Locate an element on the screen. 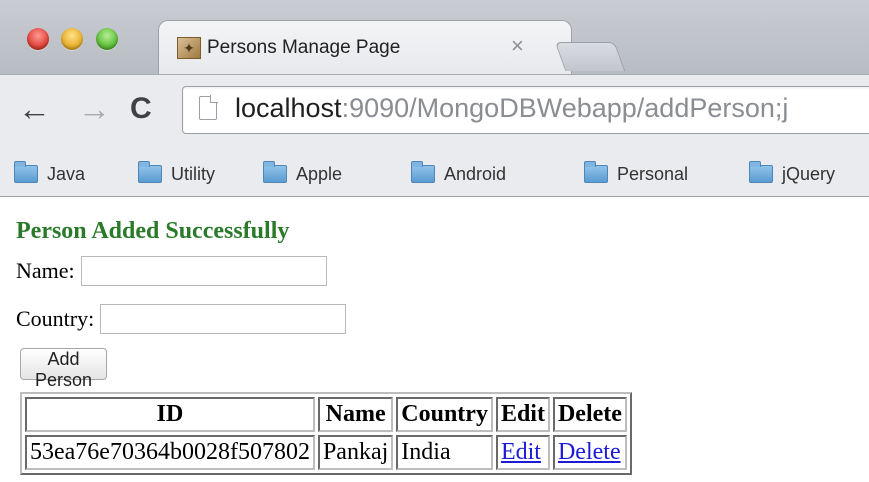 Image resolution: width=869 pixels, height=482 pixels. name-row: Name: is located at coordinates (171, 271).